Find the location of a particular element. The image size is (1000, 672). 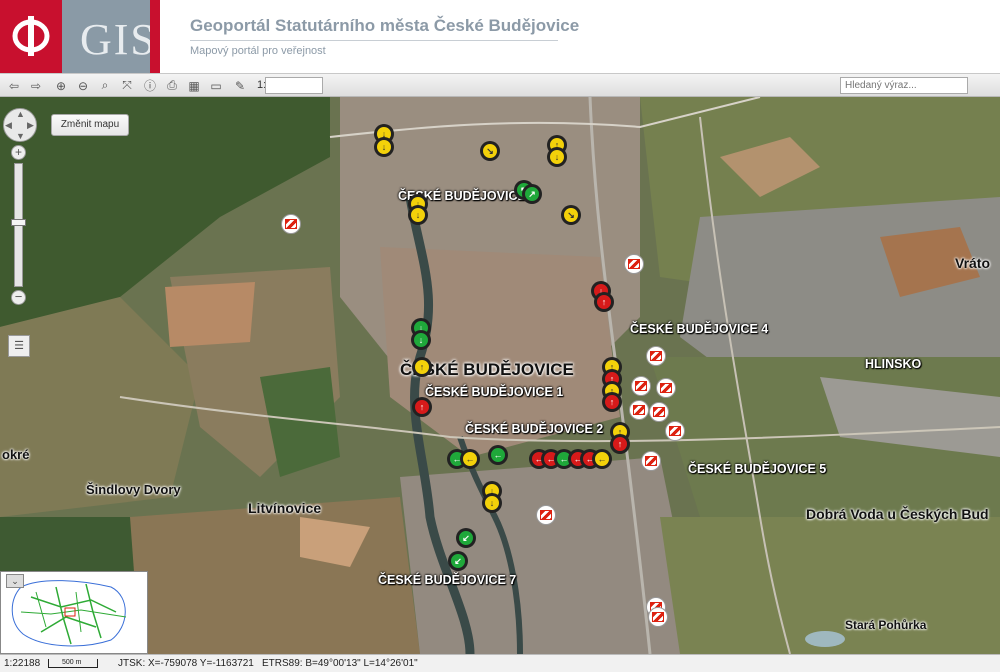

phi-logo-icon is located at coordinates (31, 36).